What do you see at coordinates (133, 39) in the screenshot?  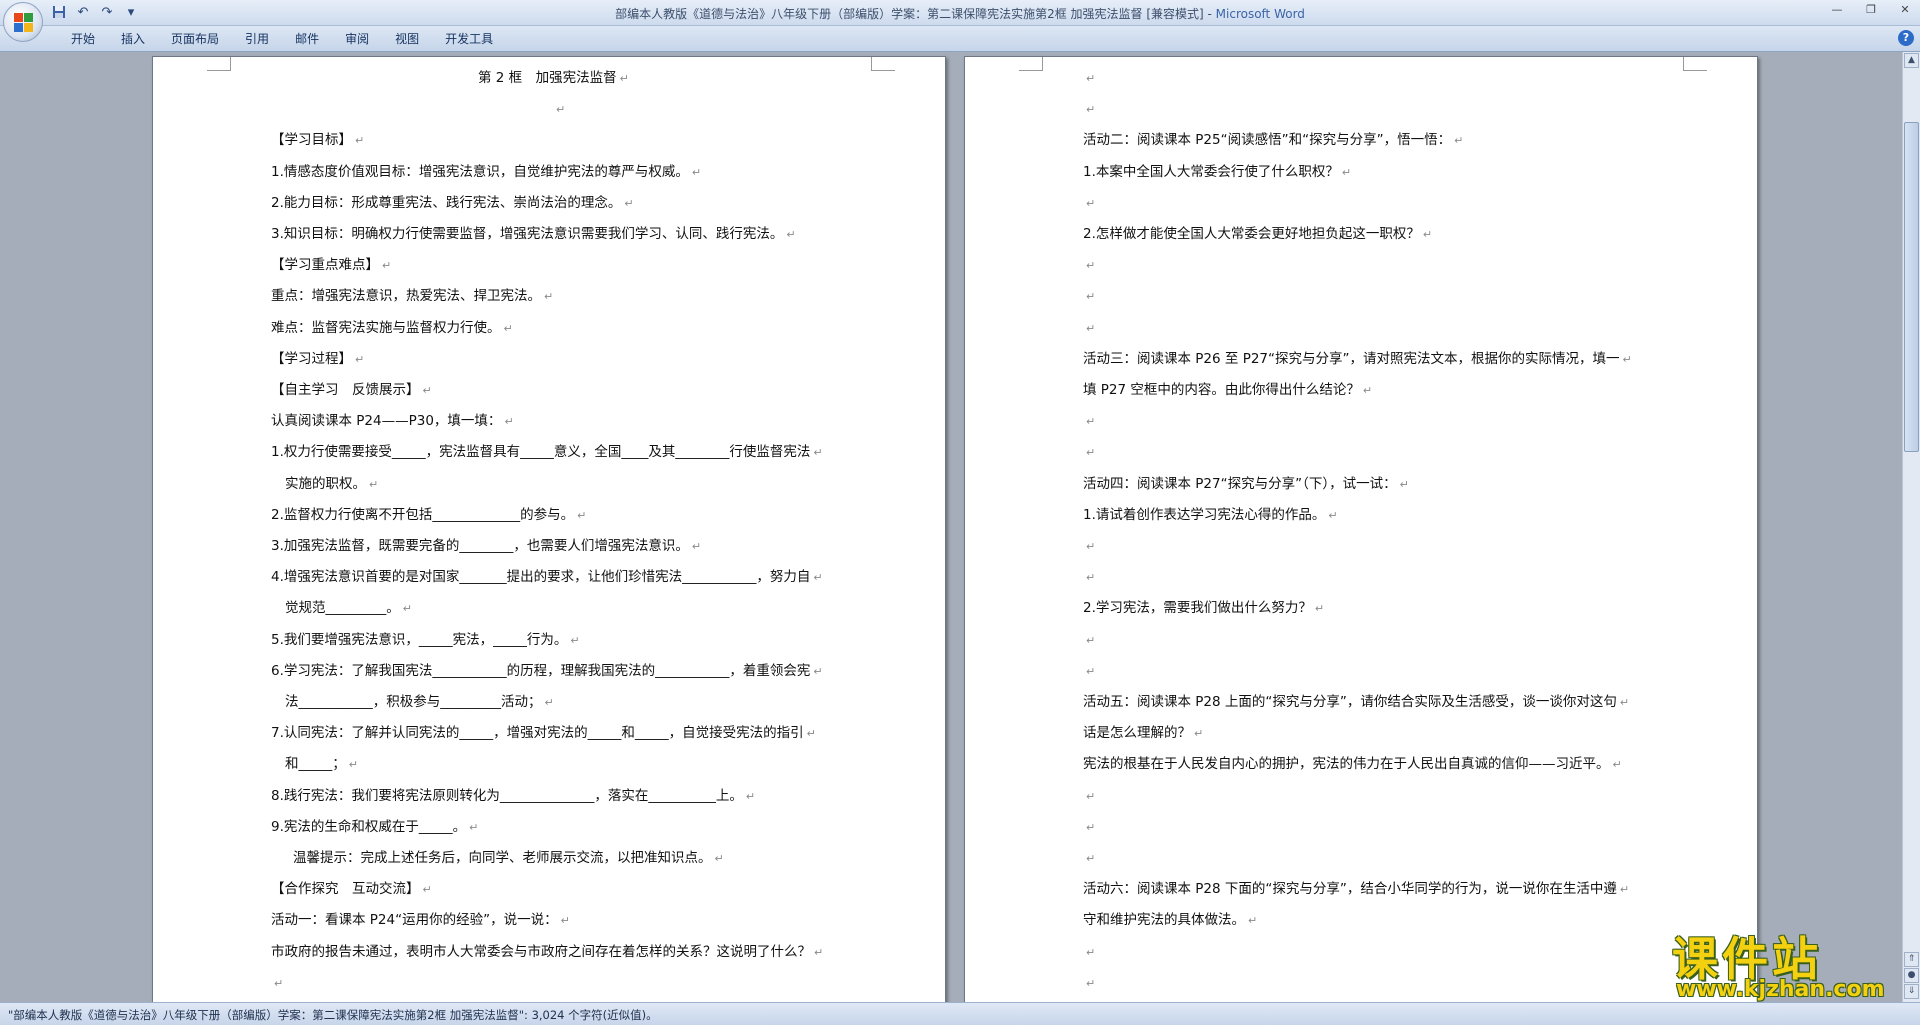 I see `ribbon-tab: 插入` at bounding box center [133, 39].